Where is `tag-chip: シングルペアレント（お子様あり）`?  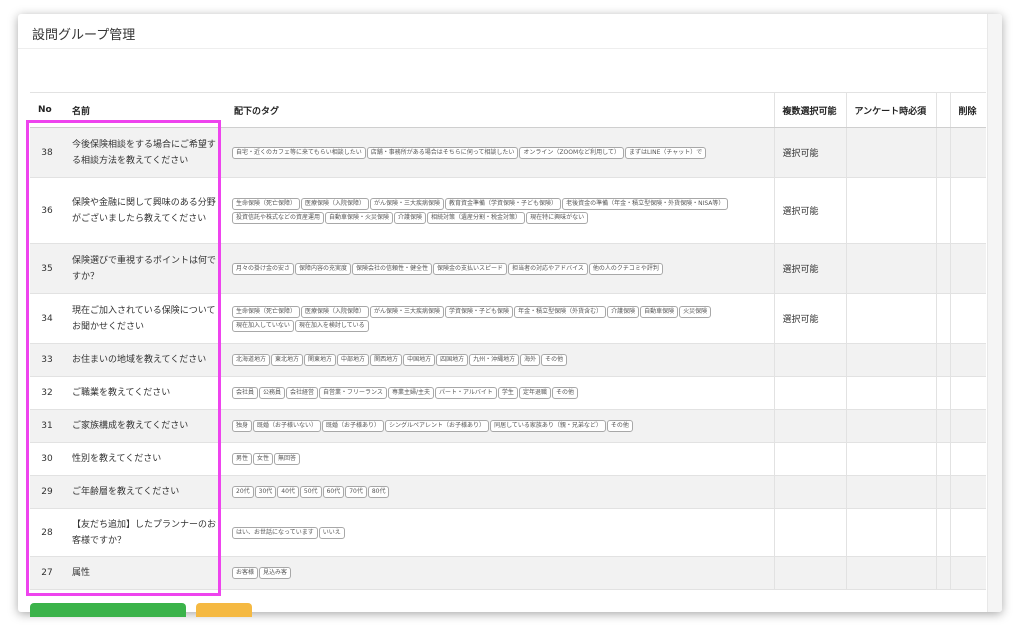
tag-chip: シングルペアレント（お子様あり） is located at coordinates (437, 426).